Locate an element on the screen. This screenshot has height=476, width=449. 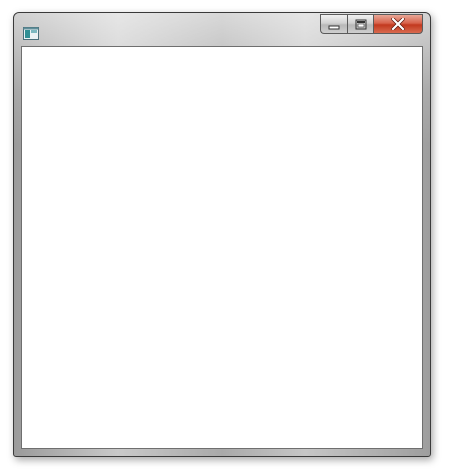
maximize-button is located at coordinates (360, 24).